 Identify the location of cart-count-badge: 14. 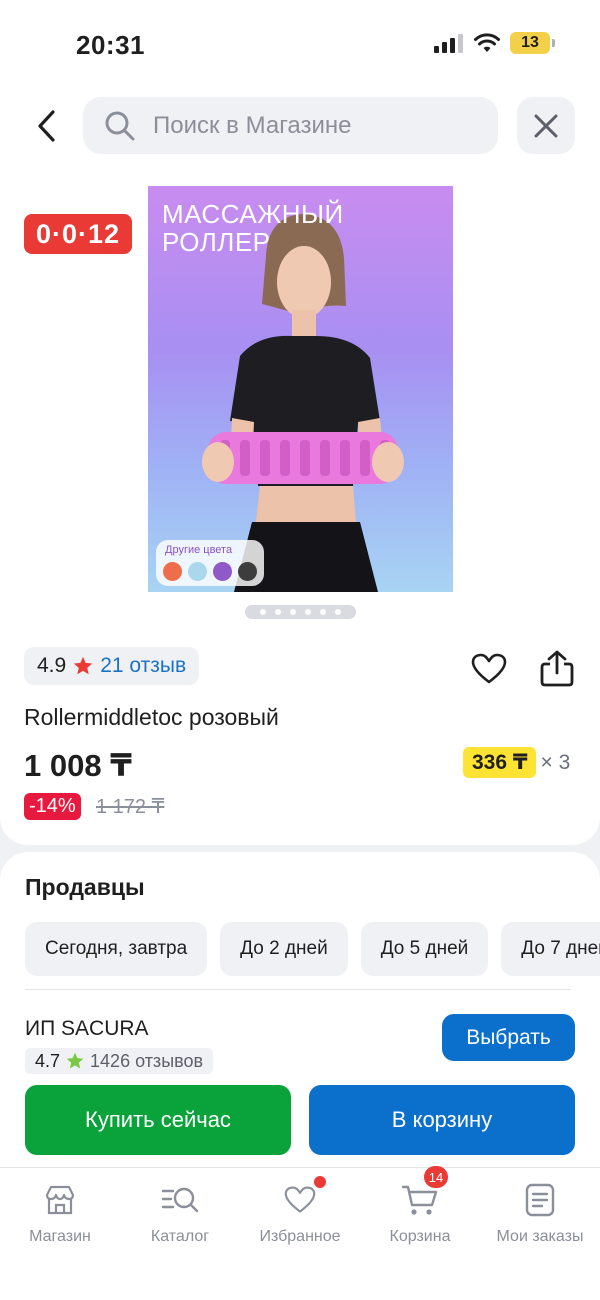
(436, 1177).